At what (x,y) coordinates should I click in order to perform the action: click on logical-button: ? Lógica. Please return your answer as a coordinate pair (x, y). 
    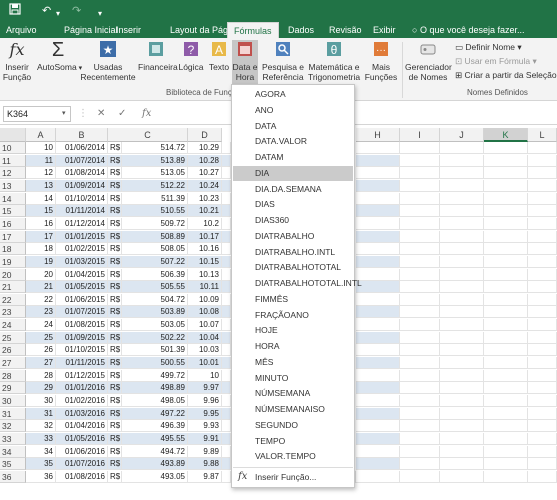
    Looking at the image, I should click on (191, 56).